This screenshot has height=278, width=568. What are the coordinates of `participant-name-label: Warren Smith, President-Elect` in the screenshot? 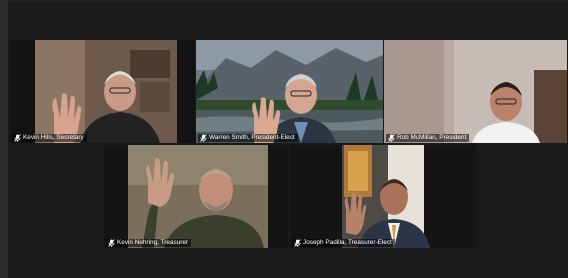 It's located at (248, 138).